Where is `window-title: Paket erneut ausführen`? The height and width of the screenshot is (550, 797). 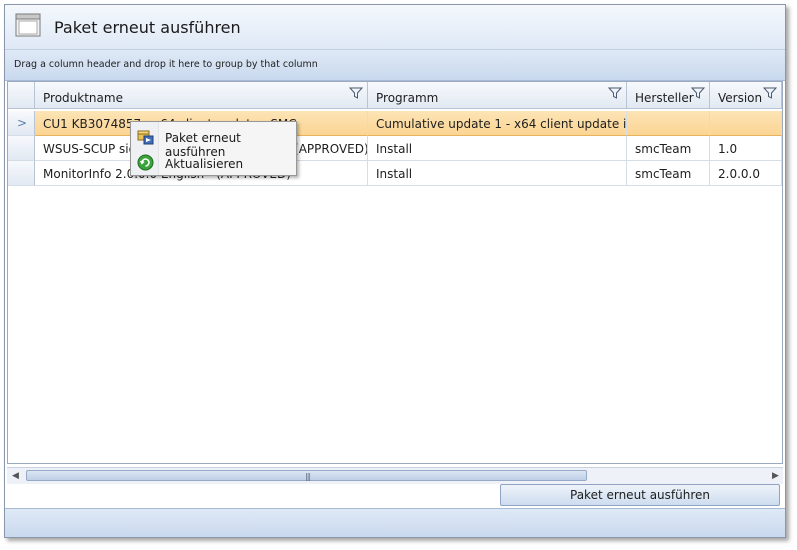
window-title: Paket erneut ausführen is located at coordinates (147, 27).